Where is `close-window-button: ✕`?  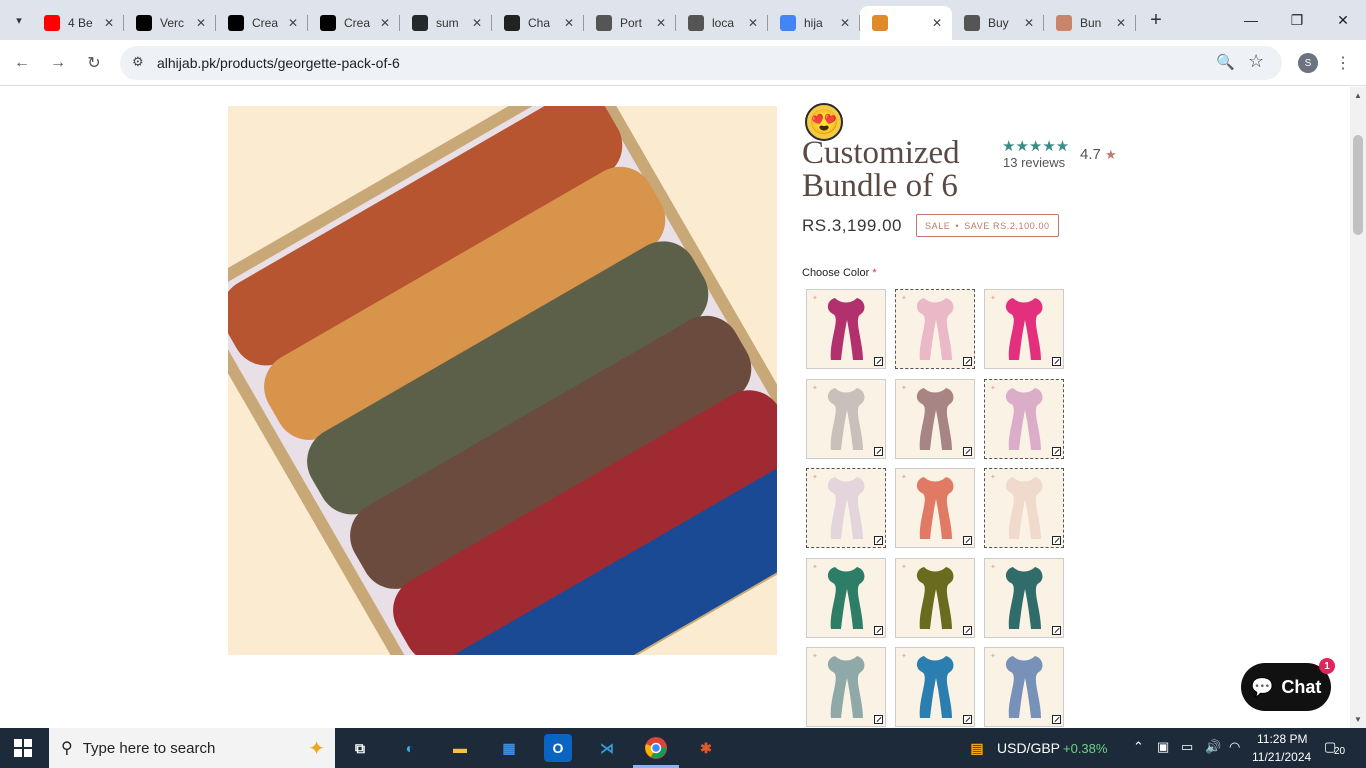
close-window-button: ✕ is located at coordinates (1343, 20).